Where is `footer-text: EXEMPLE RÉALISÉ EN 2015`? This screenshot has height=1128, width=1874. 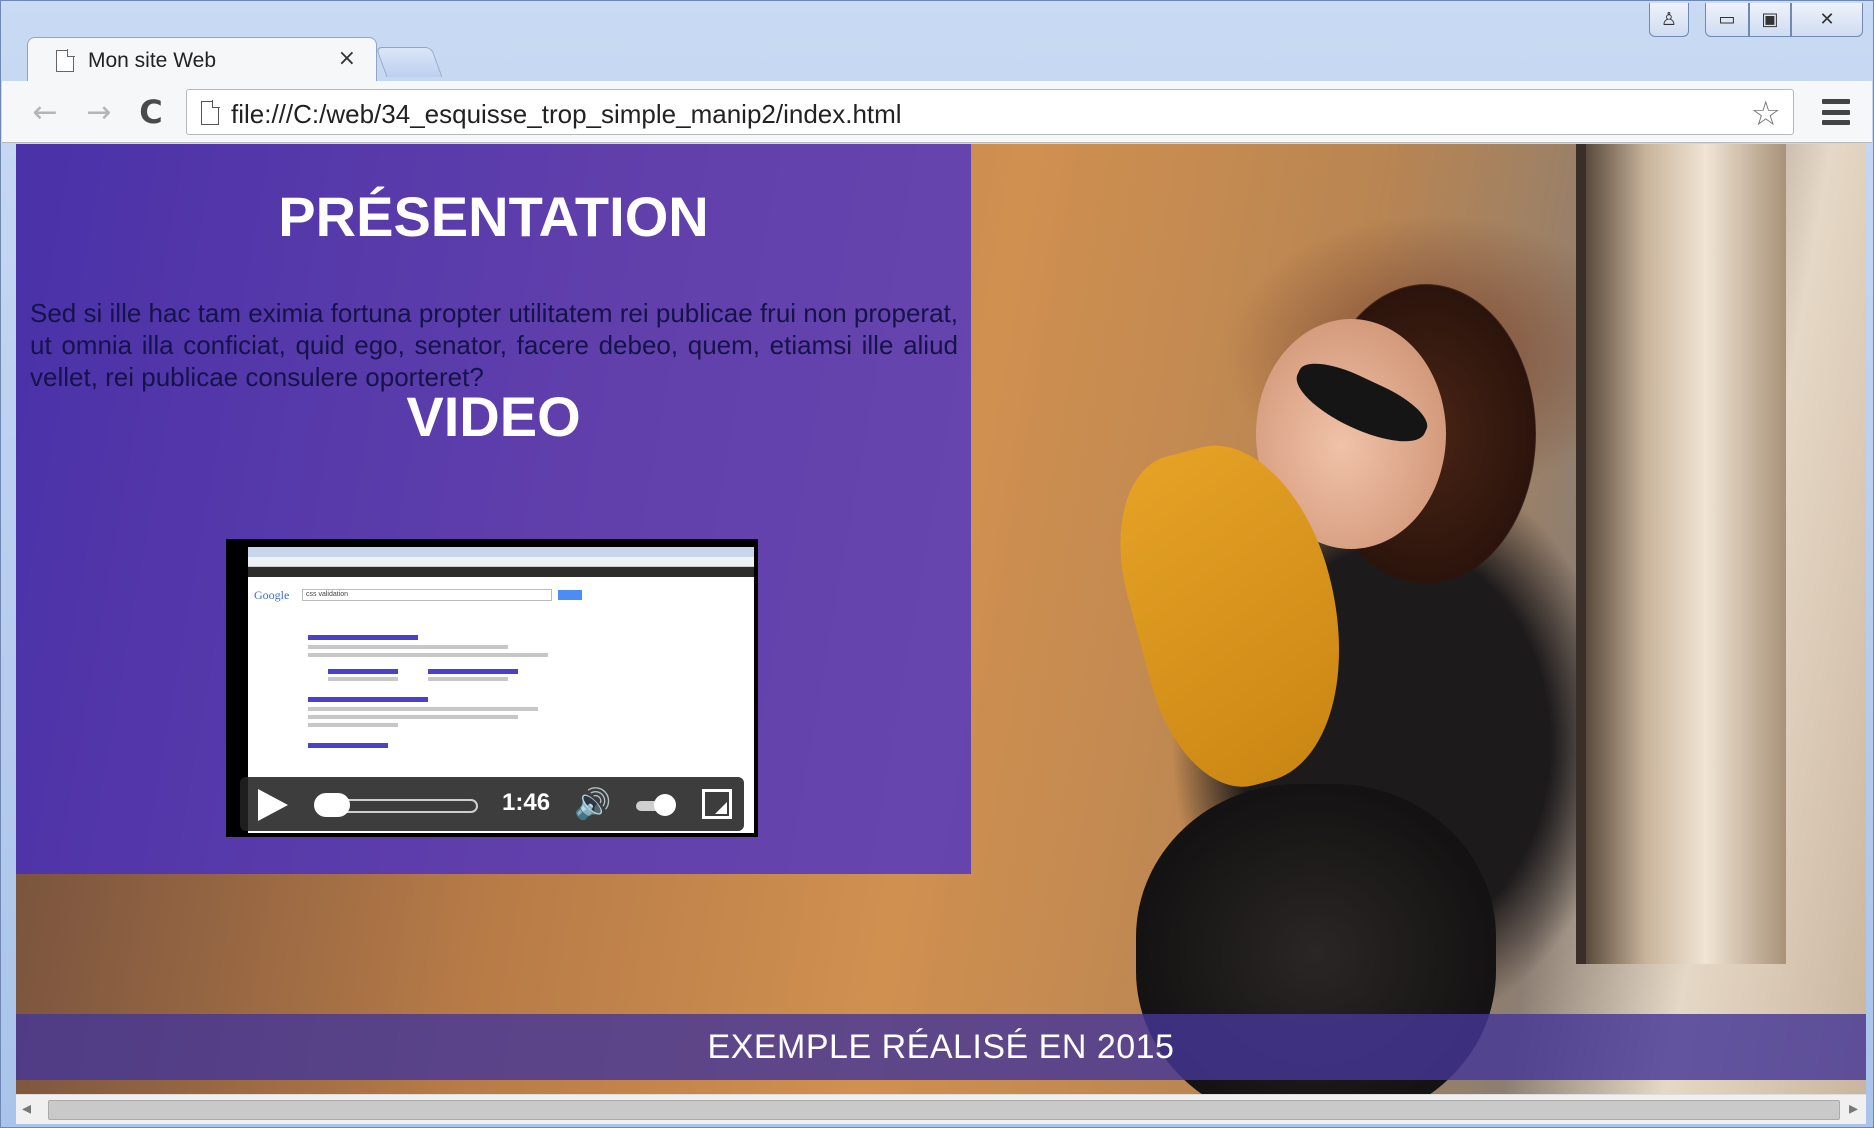
footer-text: EXEMPLE RÉALISÉ EN 2015 is located at coordinates (941, 1046).